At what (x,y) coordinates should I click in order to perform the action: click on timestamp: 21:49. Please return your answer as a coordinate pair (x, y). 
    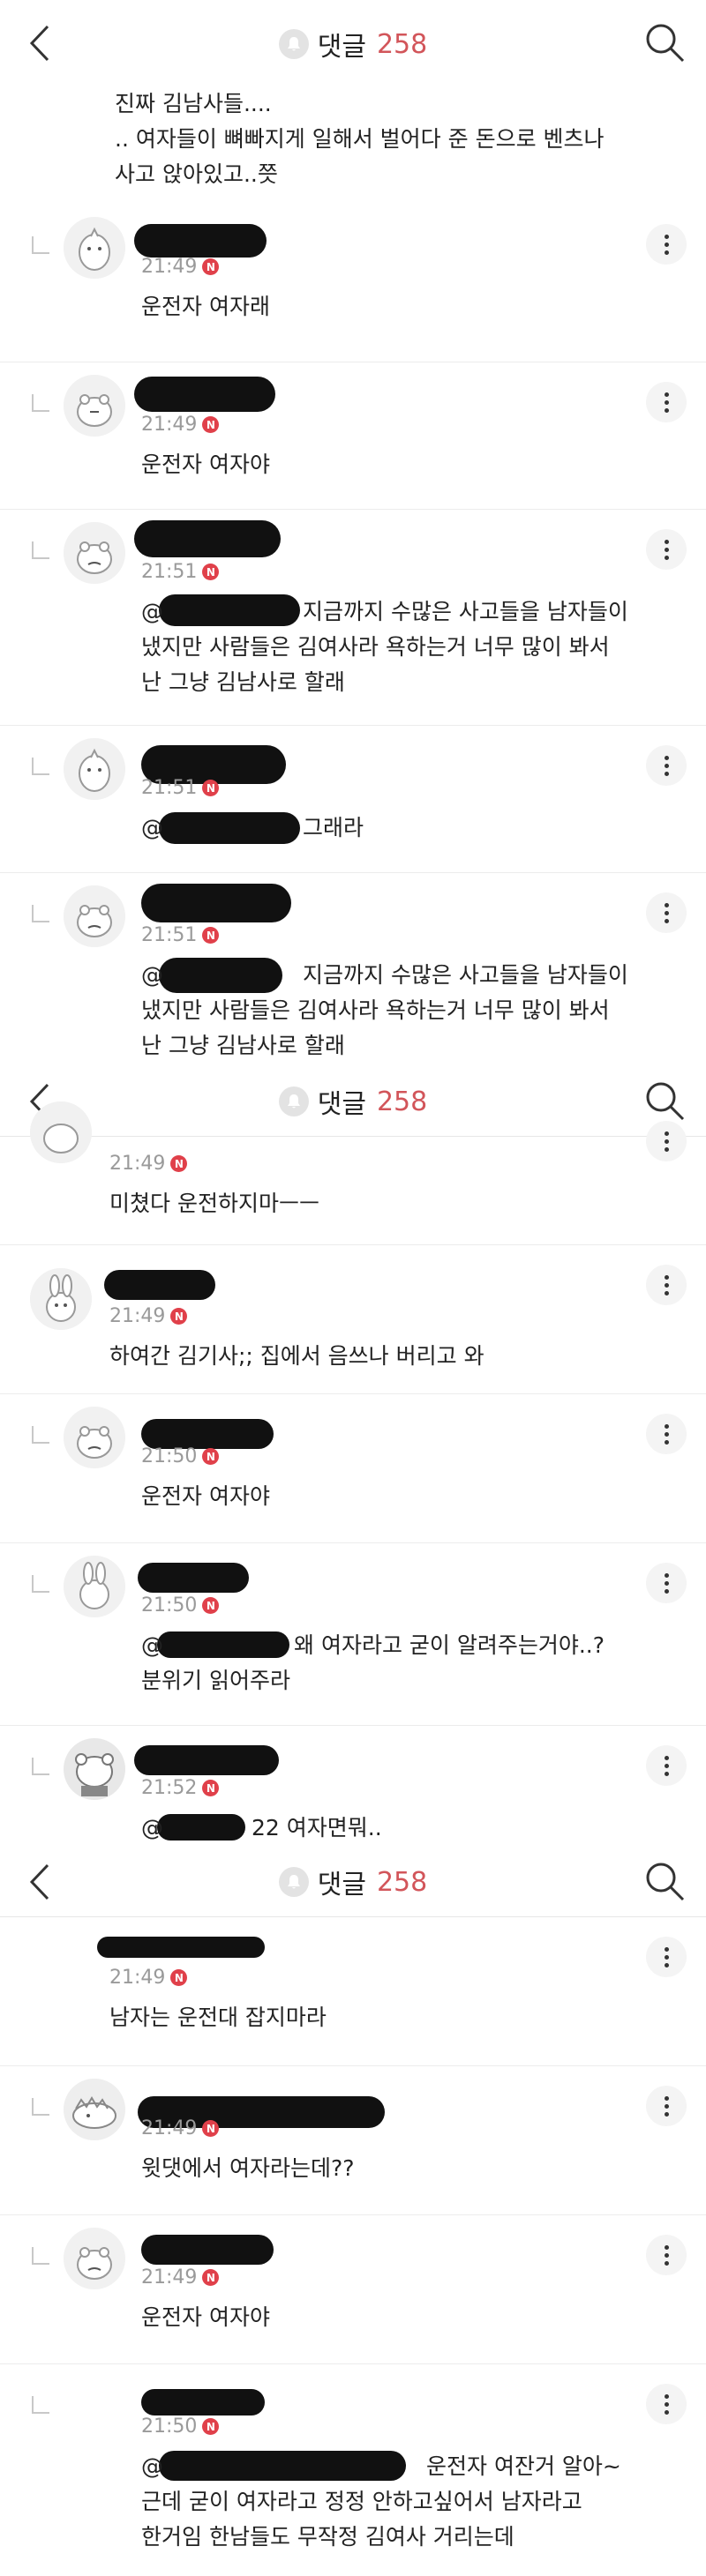
    Looking at the image, I should click on (169, 2277).